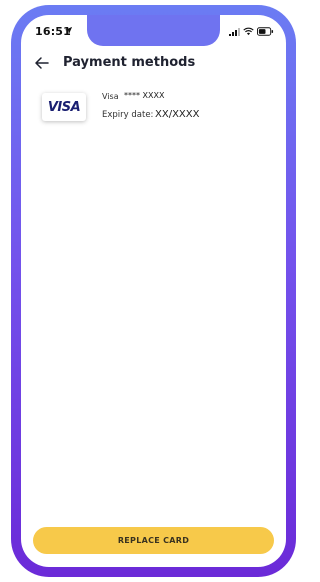 This screenshot has width=320, height=582. I want to click on payment-card-item: VISA Visa **** XXXX Expiry date: XX/XXXX, so click(152, 111).